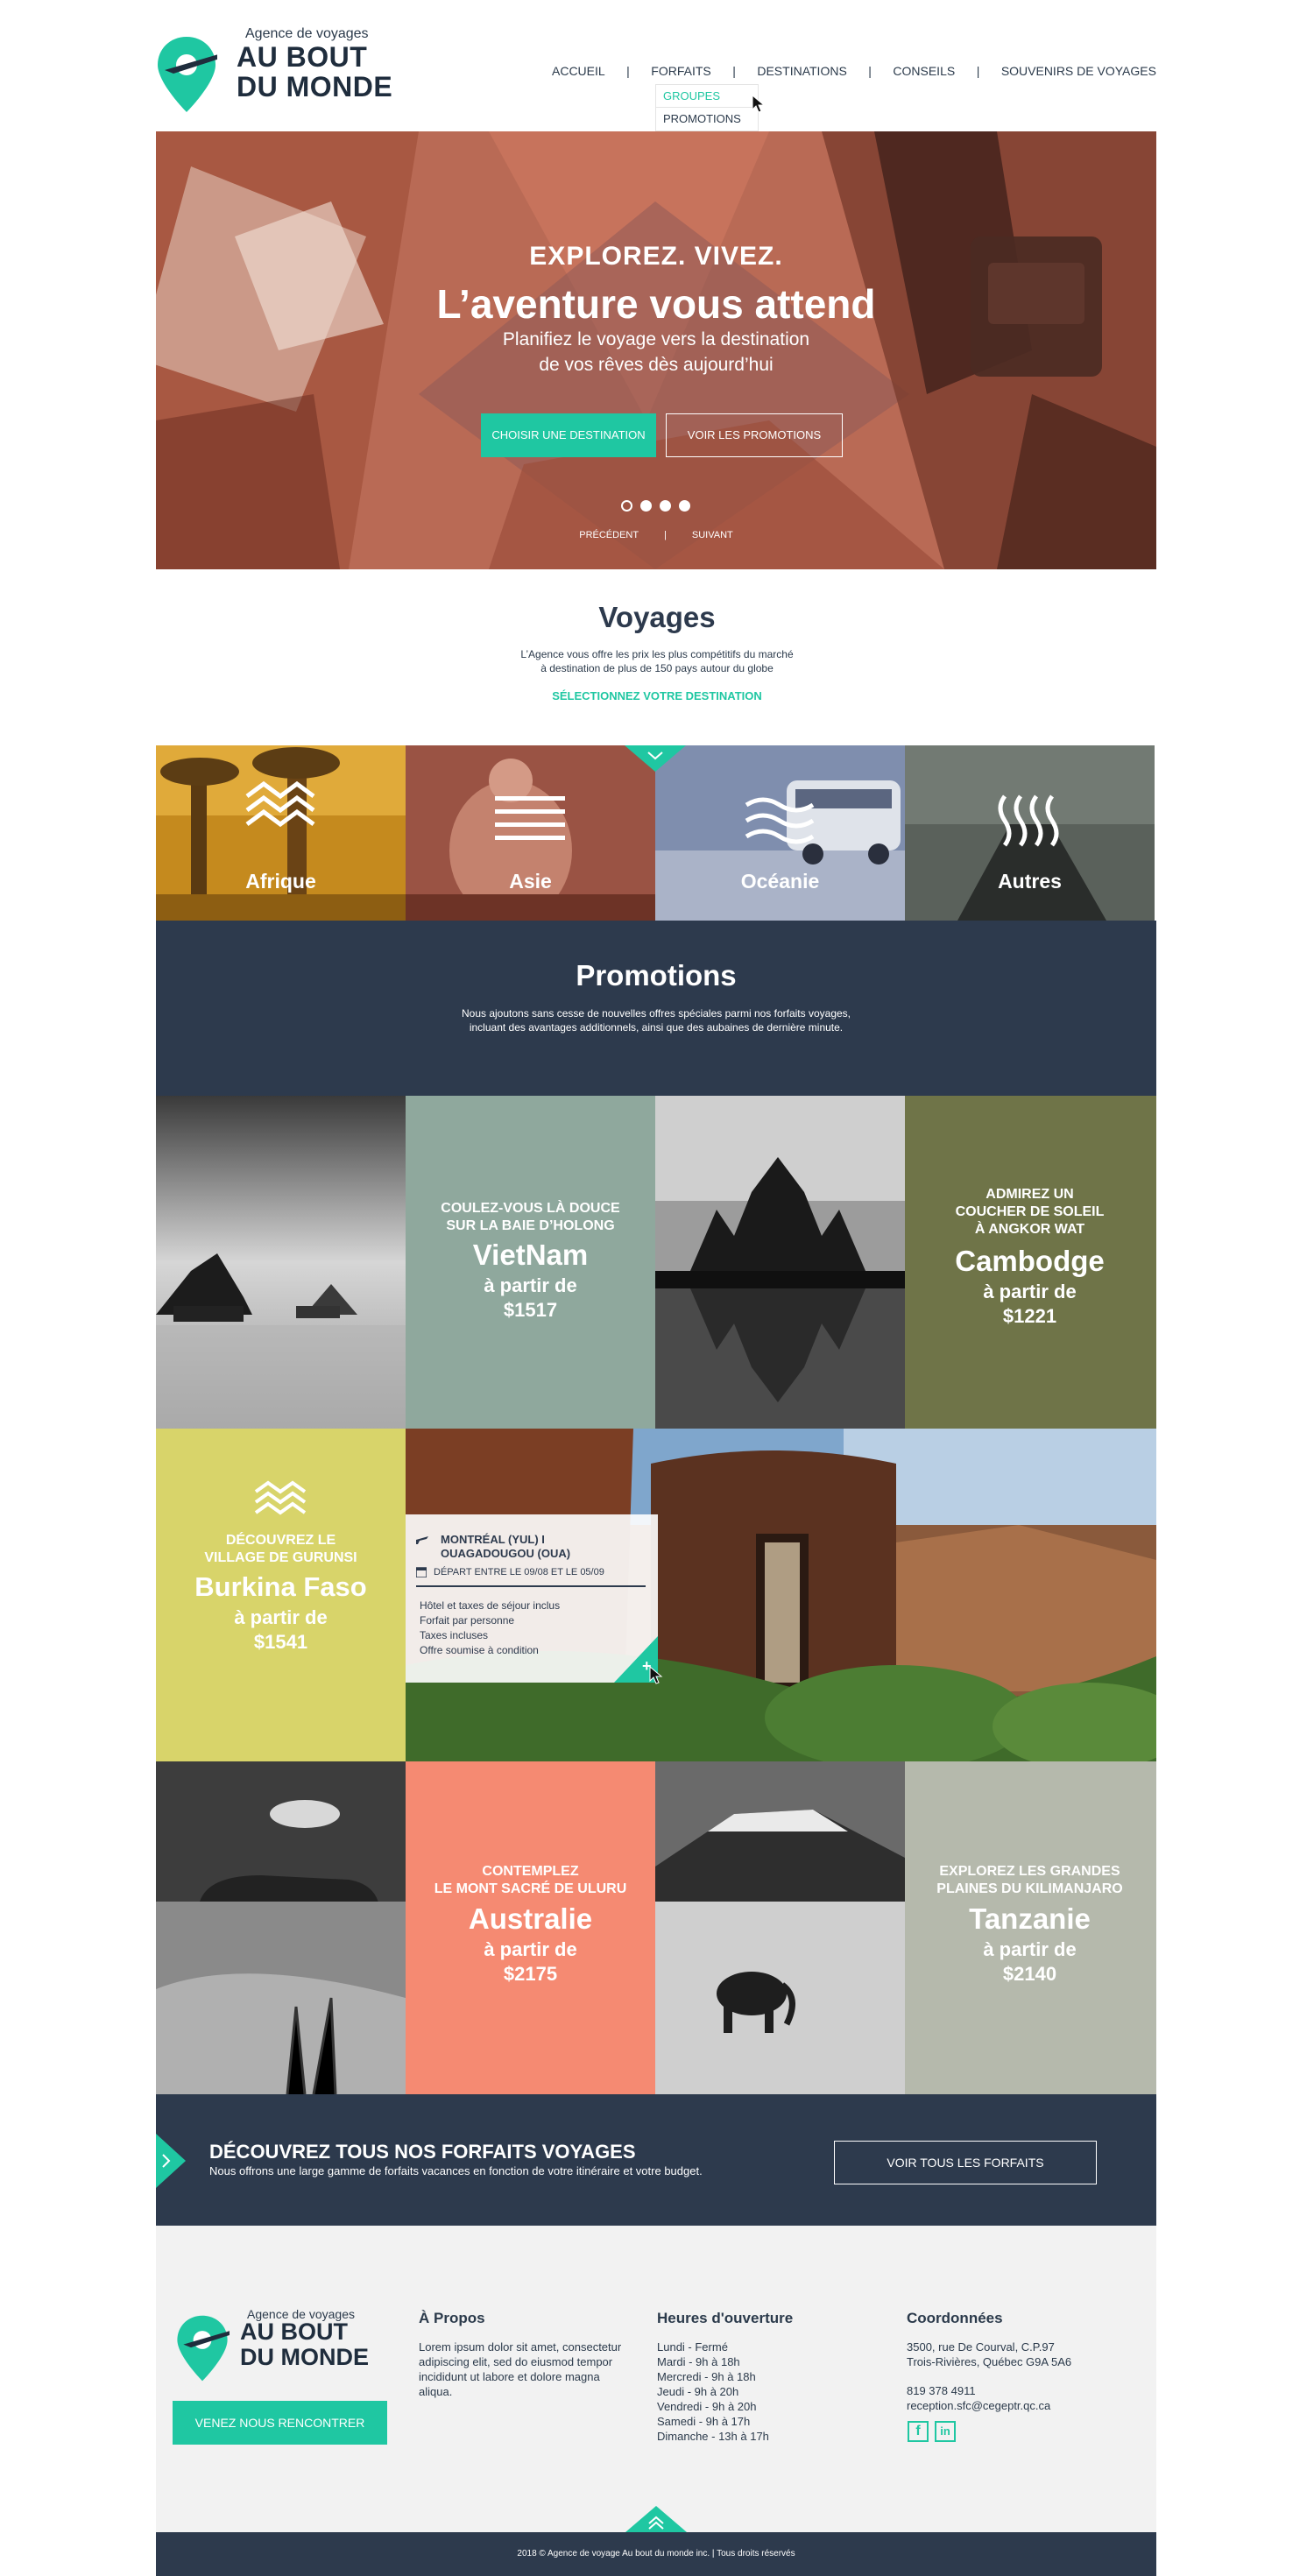 The width and height of the screenshot is (1314, 2576). Describe the element at coordinates (965, 2162) in the screenshot. I see `view-all-packages-button: VOIR TOUS LES FORFAITS` at that location.